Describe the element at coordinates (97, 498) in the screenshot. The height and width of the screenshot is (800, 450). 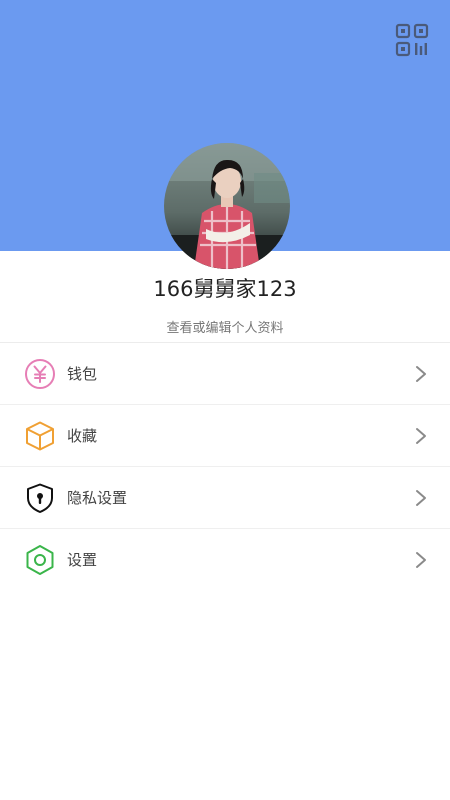
I see `menu-item-label: 隐私设置` at that location.